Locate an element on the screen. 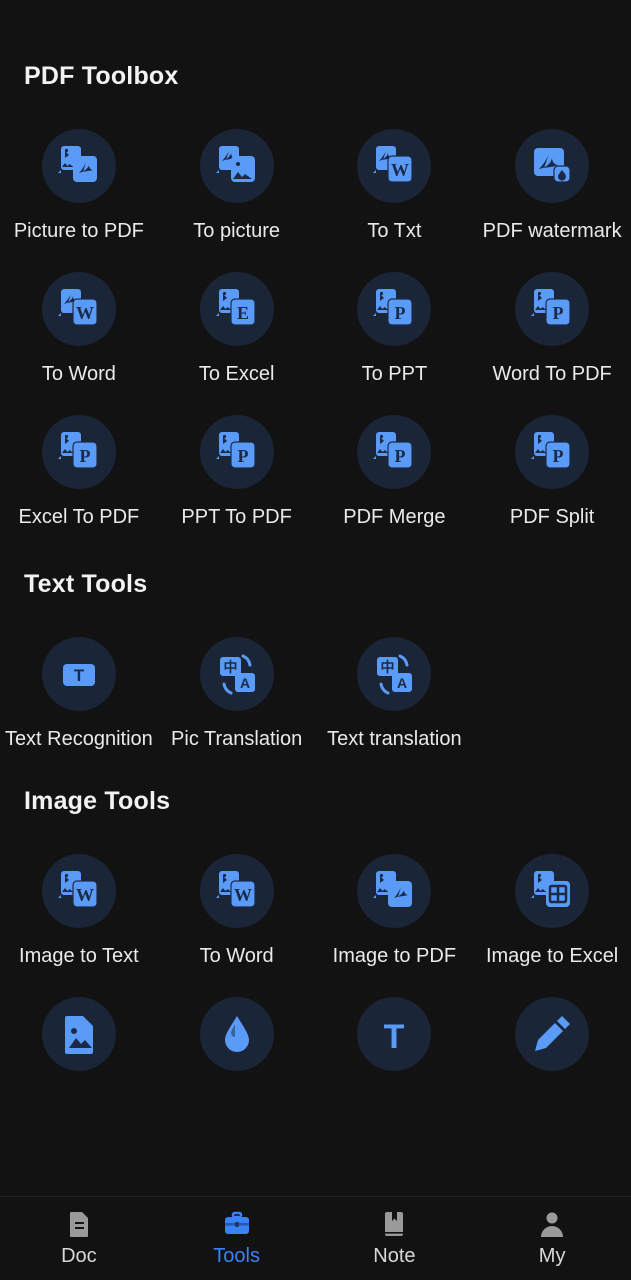  to-picture-icon is located at coordinates (236, 166).